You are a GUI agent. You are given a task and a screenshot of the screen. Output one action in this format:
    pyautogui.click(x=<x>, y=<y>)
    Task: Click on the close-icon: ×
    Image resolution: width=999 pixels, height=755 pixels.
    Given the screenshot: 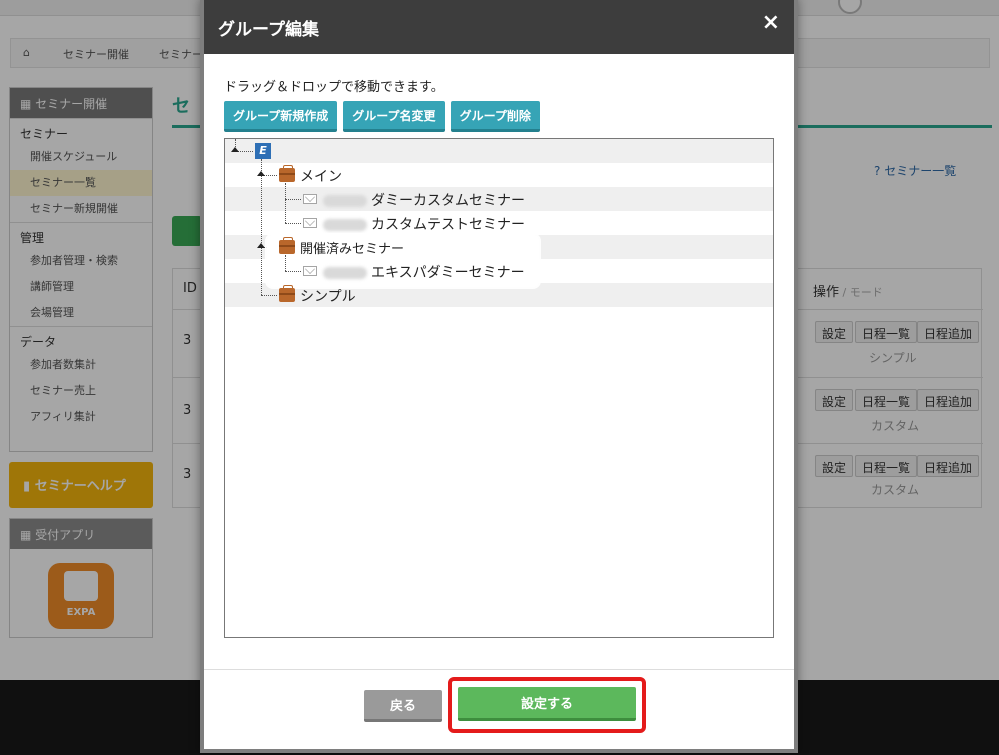 What is the action you would take?
    pyautogui.click(x=771, y=23)
    